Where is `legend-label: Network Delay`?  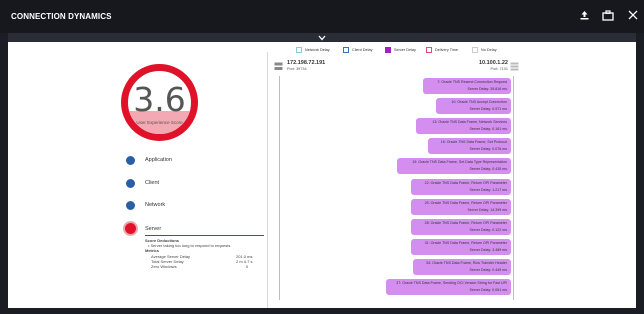 legend-label: Network Delay is located at coordinates (317, 50).